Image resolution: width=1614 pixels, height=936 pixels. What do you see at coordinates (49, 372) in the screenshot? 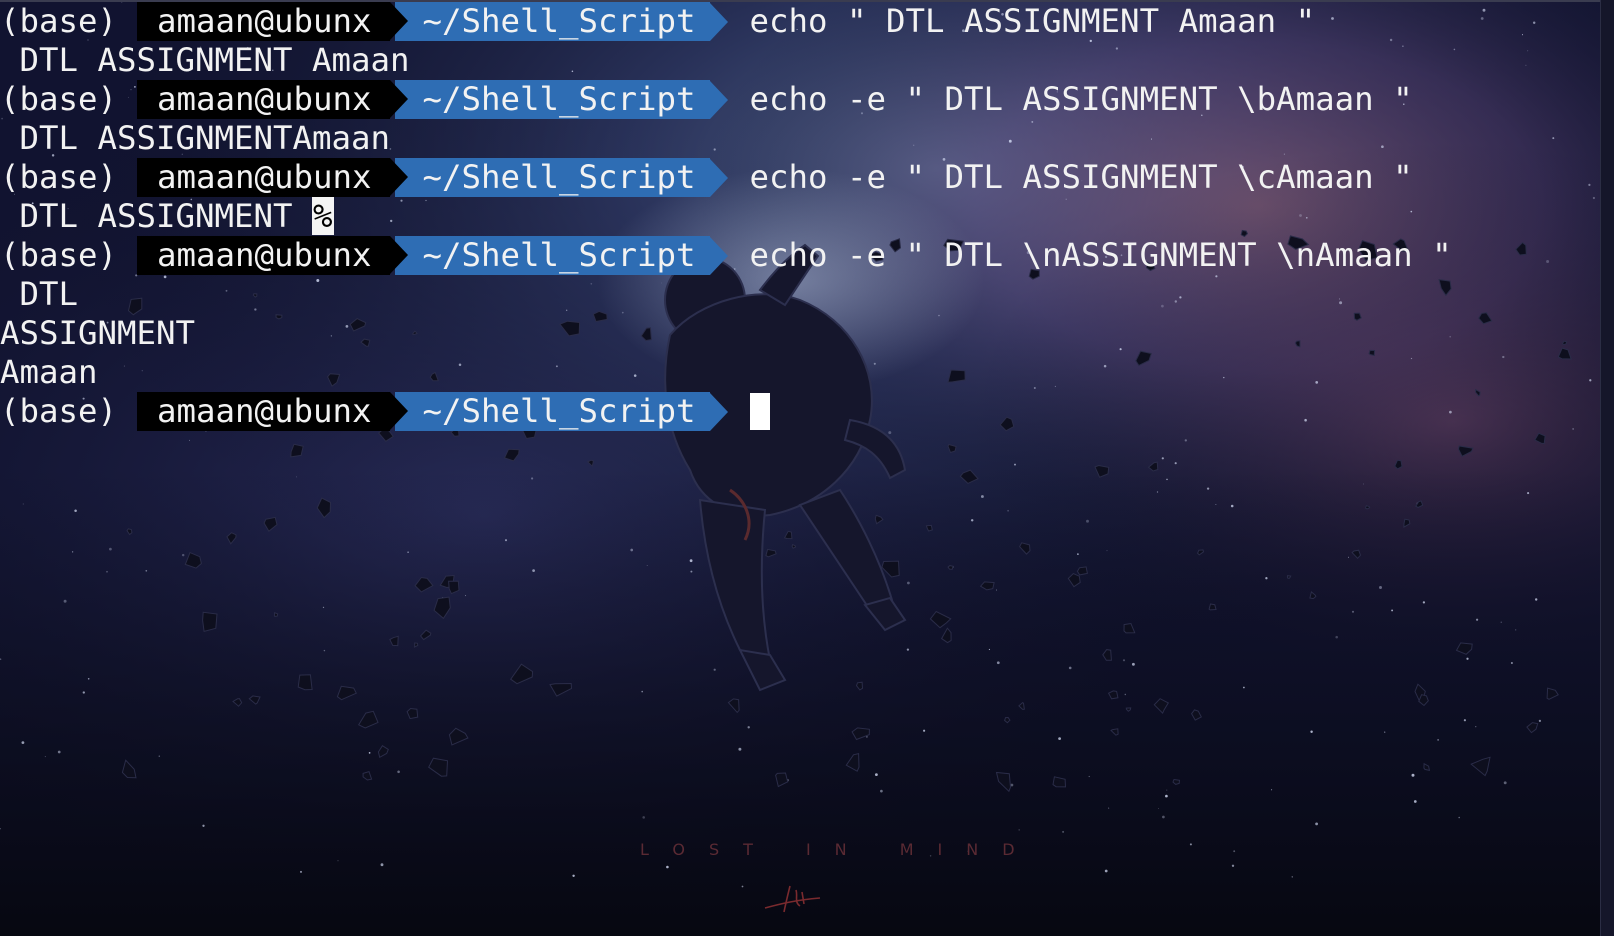
I see `output-text: Amaan` at bounding box center [49, 372].